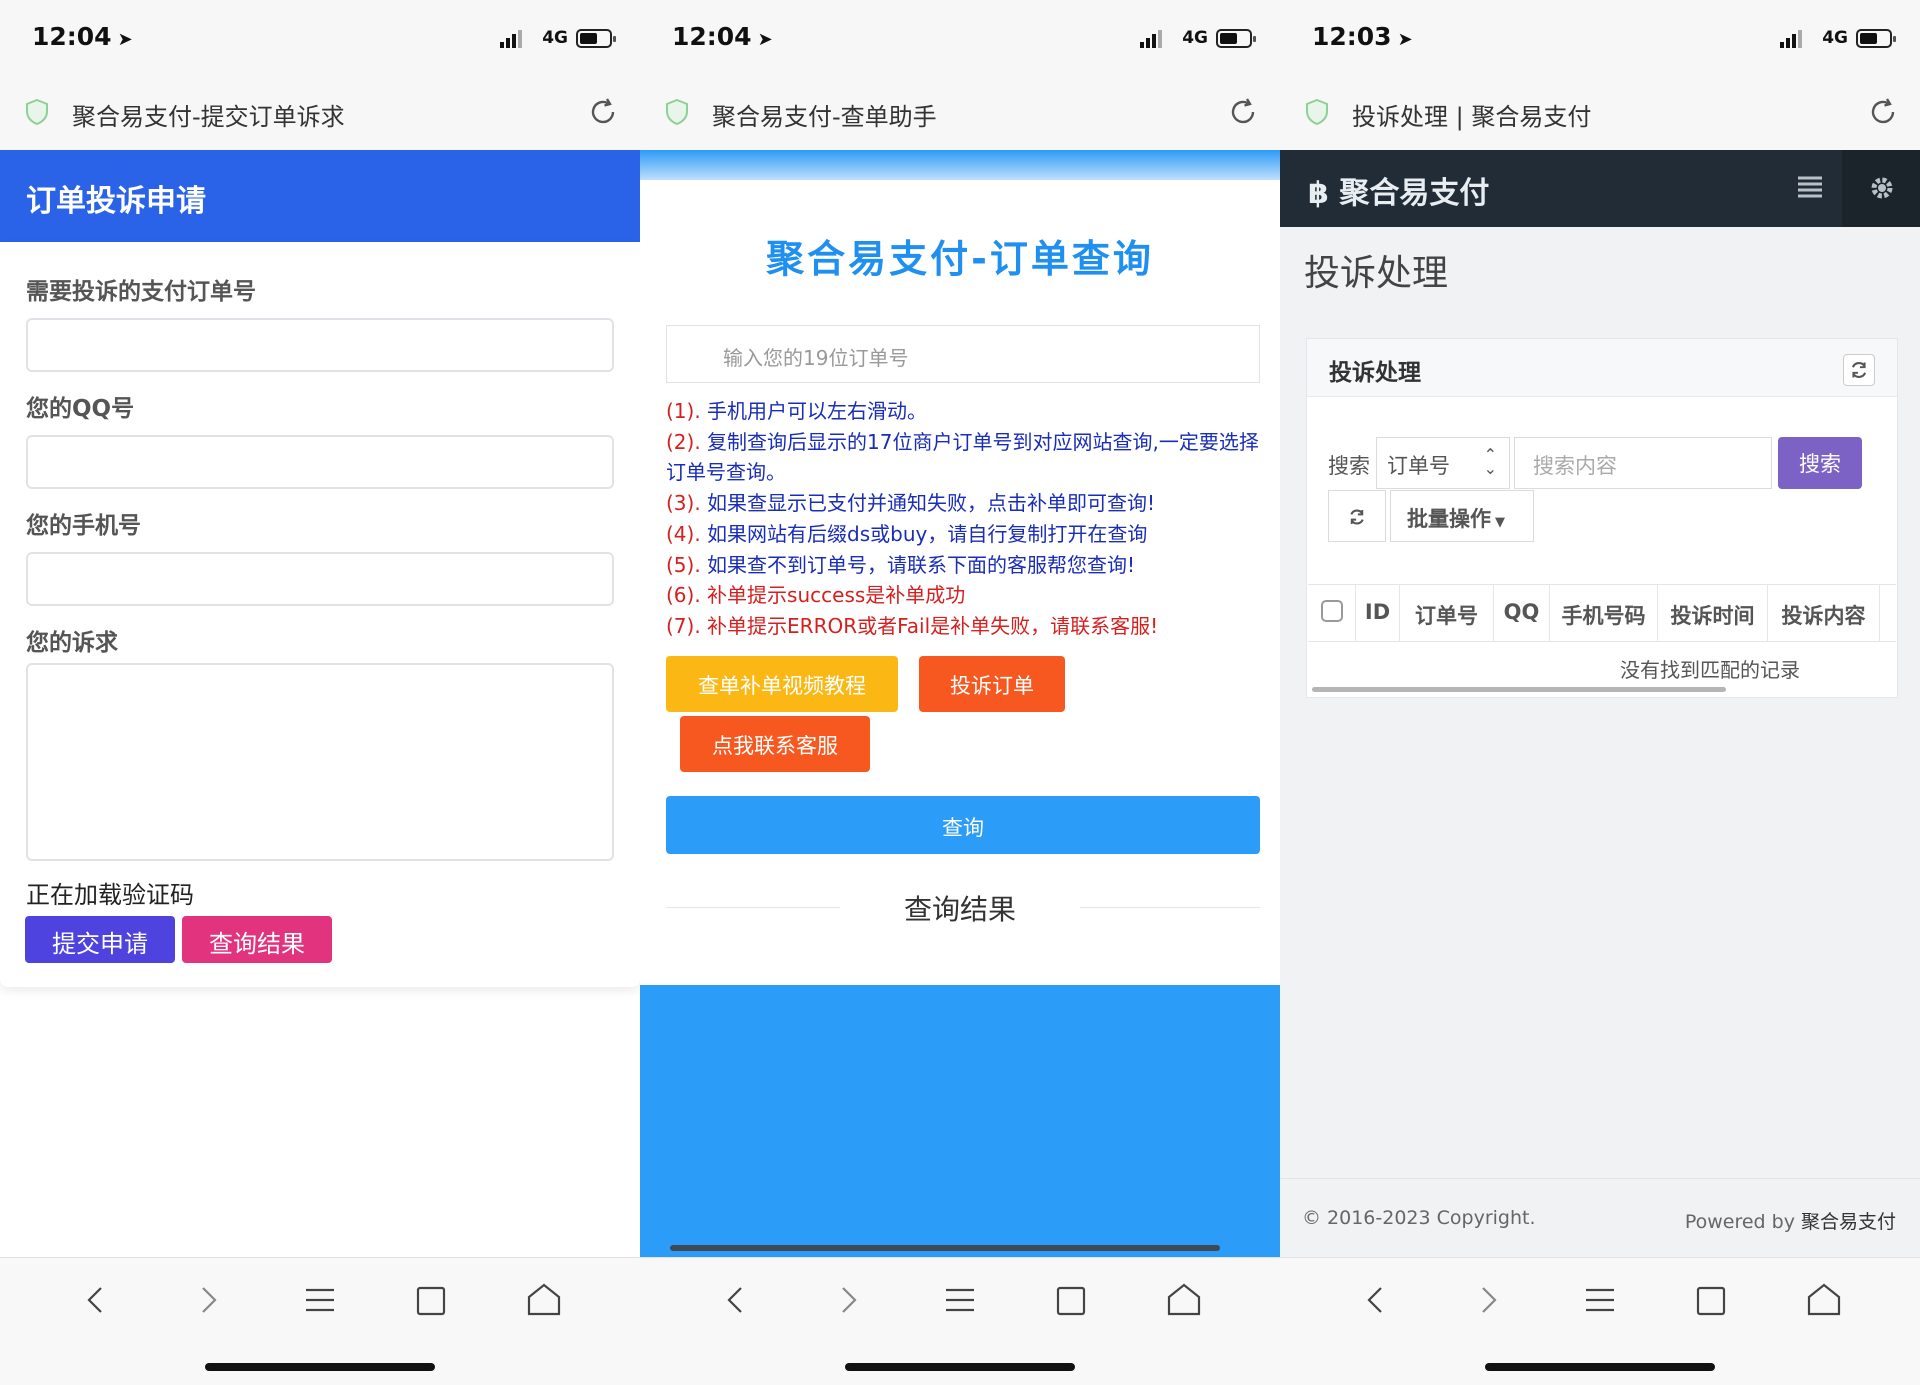 Image resolution: width=1920 pixels, height=1385 pixels. What do you see at coordinates (110, 895) in the screenshot?
I see `captcha-status: 正在加载验证码` at bounding box center [110, 895].